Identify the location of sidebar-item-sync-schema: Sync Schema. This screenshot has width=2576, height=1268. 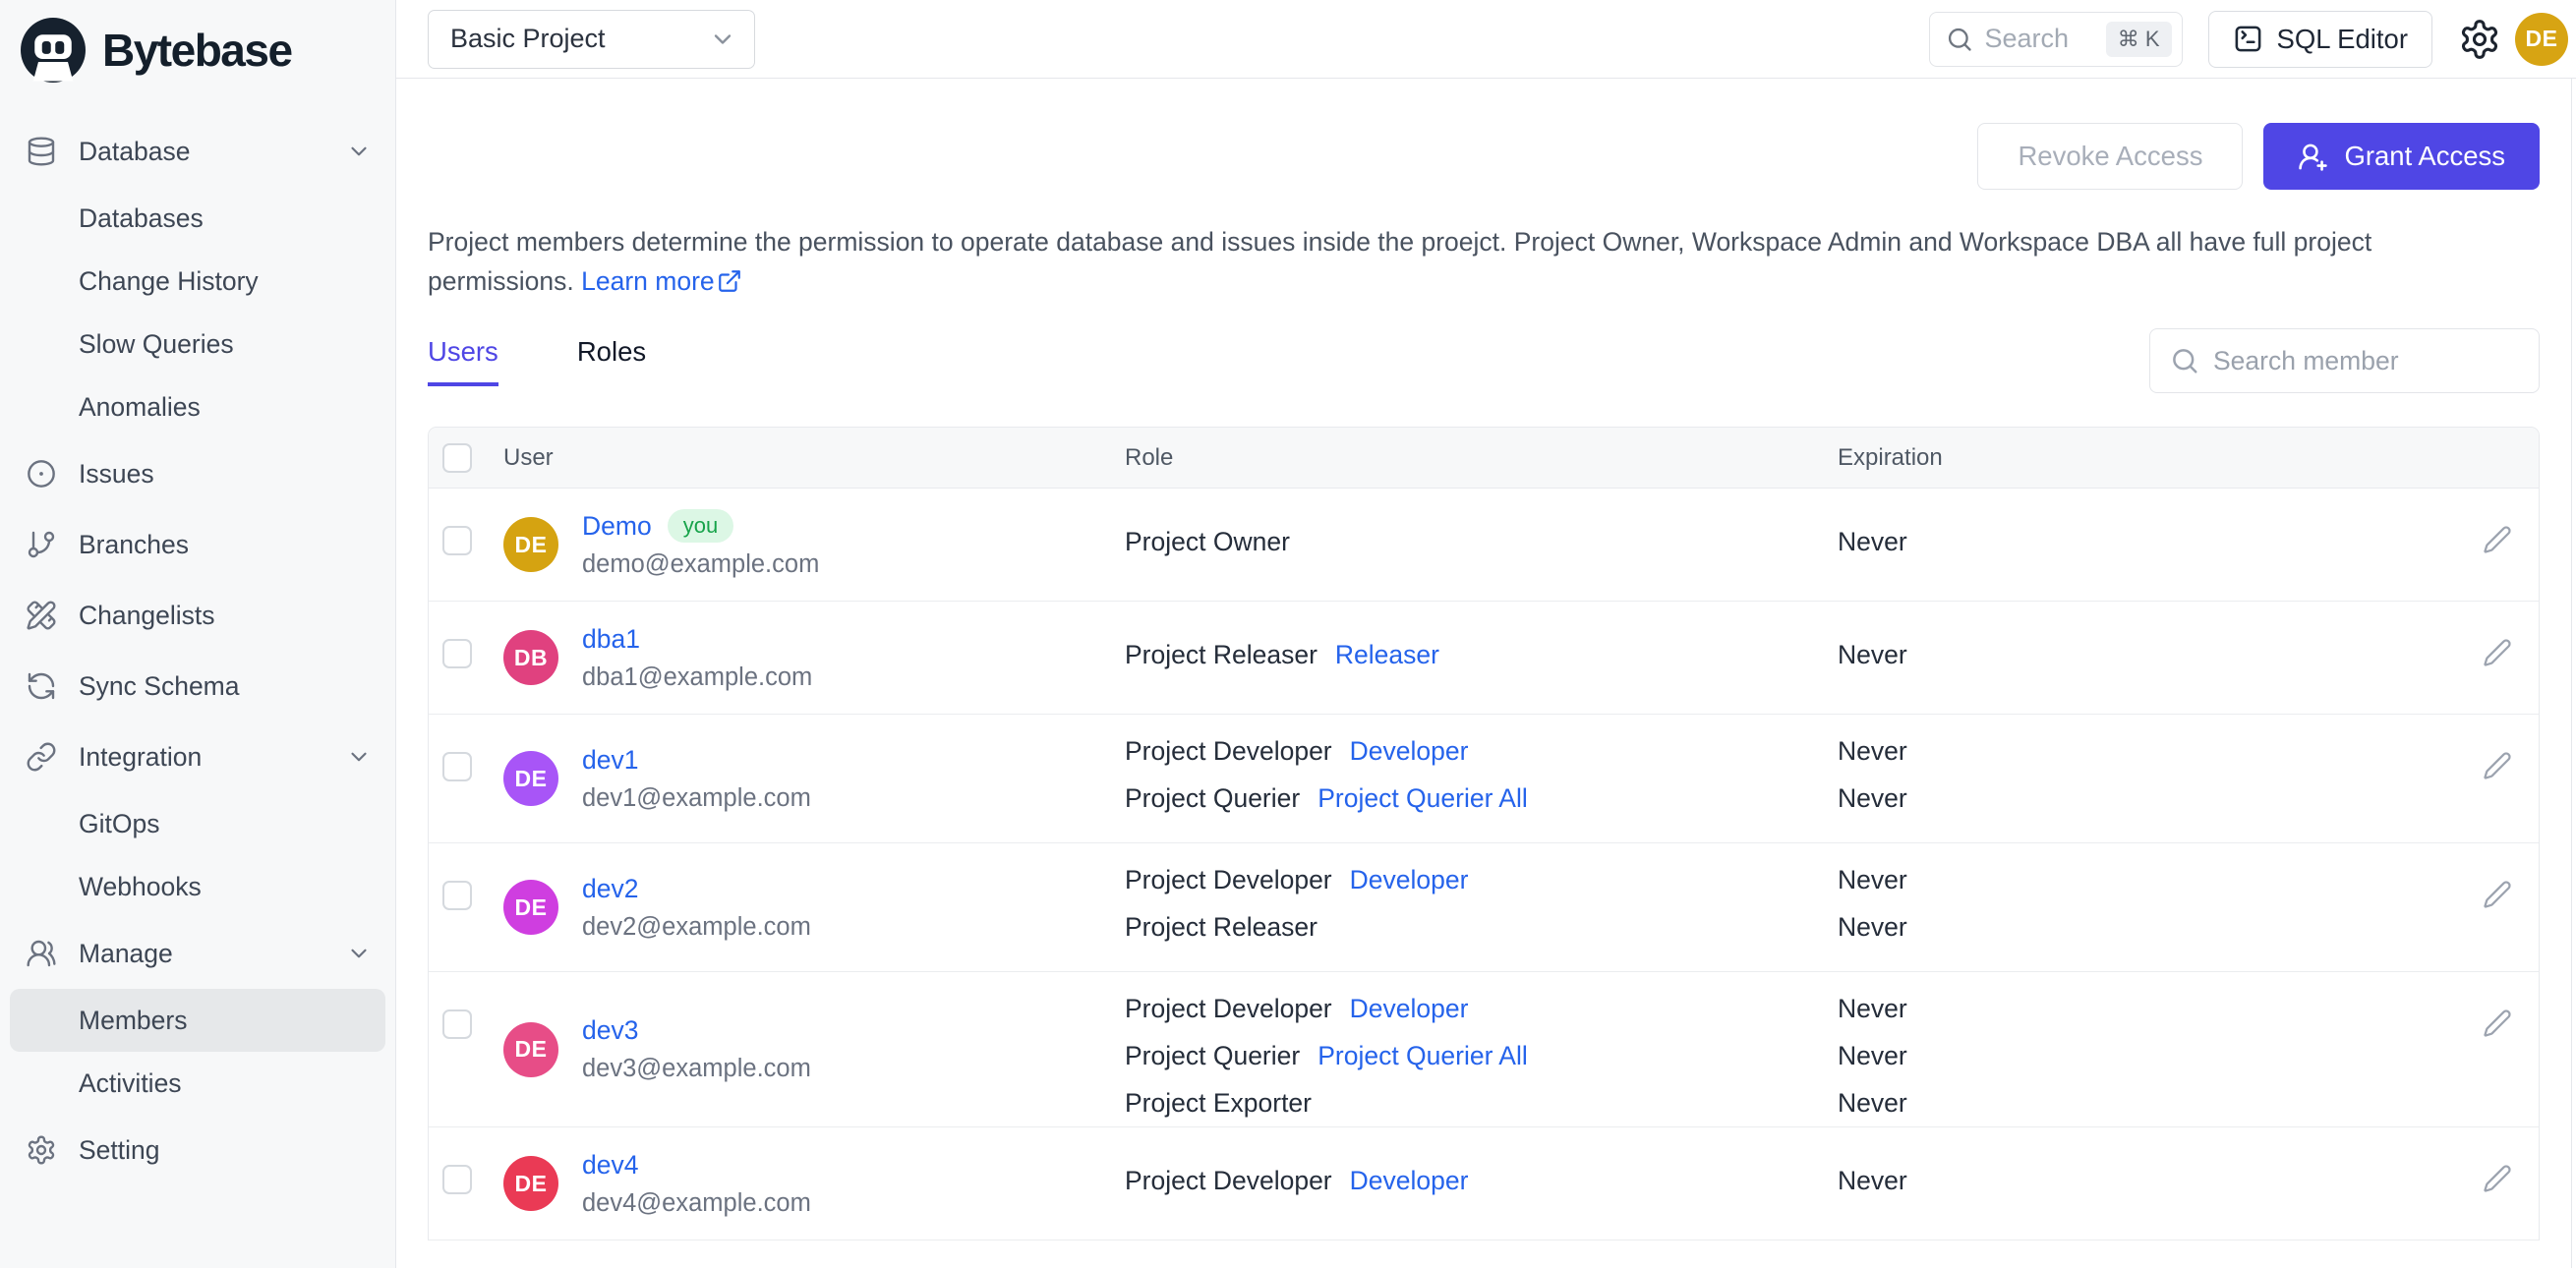
(197, 686).